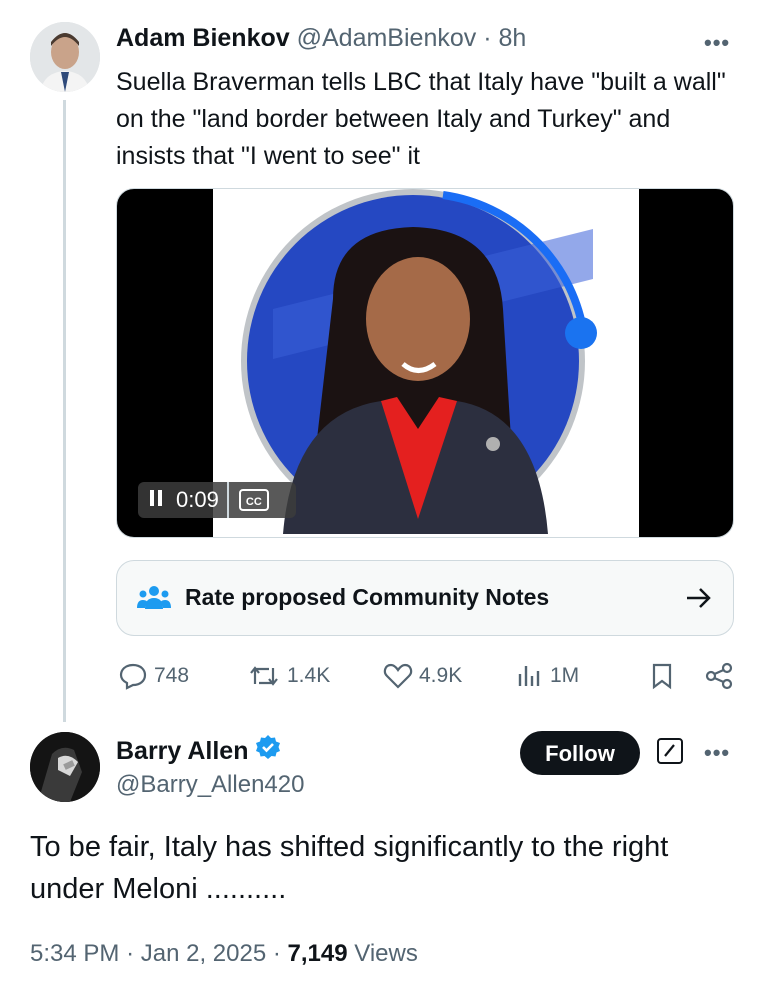 The image size is (763, 1000). I want to click on repost-action: 1.4K, so click(288, 676).